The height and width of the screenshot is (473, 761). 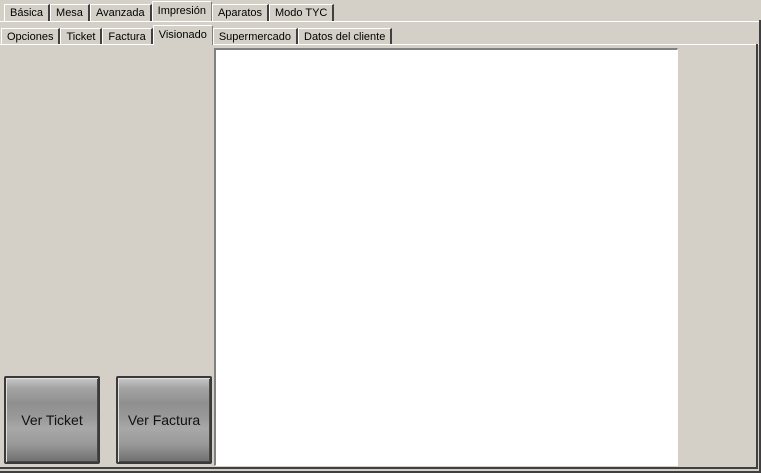 What do you see at coordinates (31, 36) in the screenshot?
I see `tab-opciones: Opciones` at bounding box center [31, 36].